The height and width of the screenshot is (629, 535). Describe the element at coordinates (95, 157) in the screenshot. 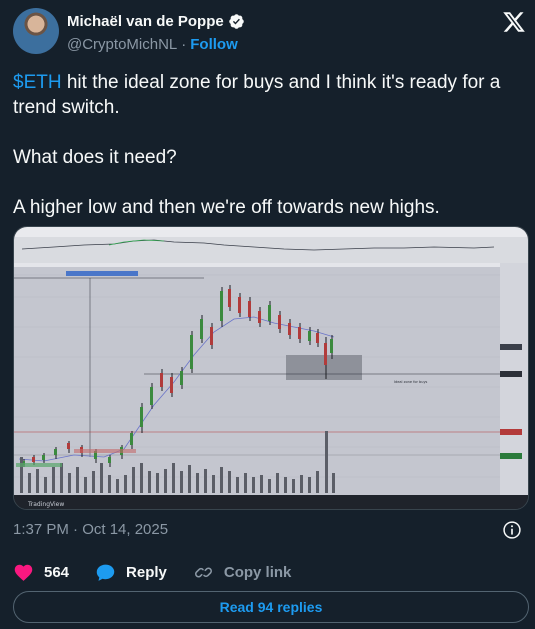

I see `tweet-paragraph-2: What does it need?` at that location.